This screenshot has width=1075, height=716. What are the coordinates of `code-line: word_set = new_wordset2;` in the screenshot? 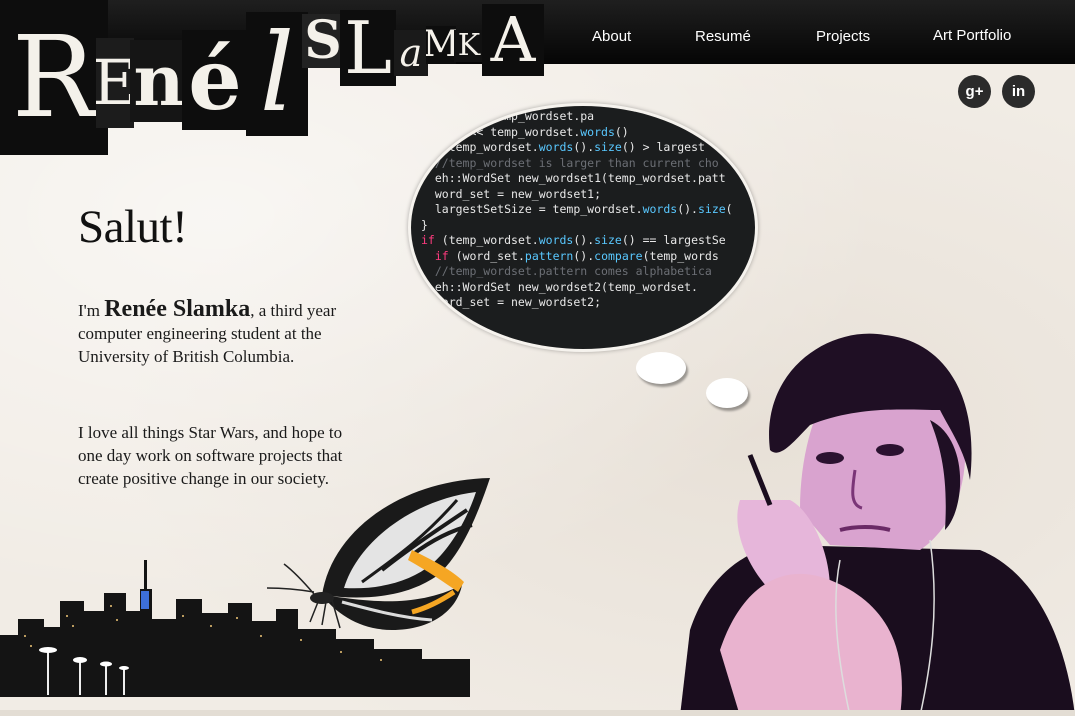 It's located at (511, 302).